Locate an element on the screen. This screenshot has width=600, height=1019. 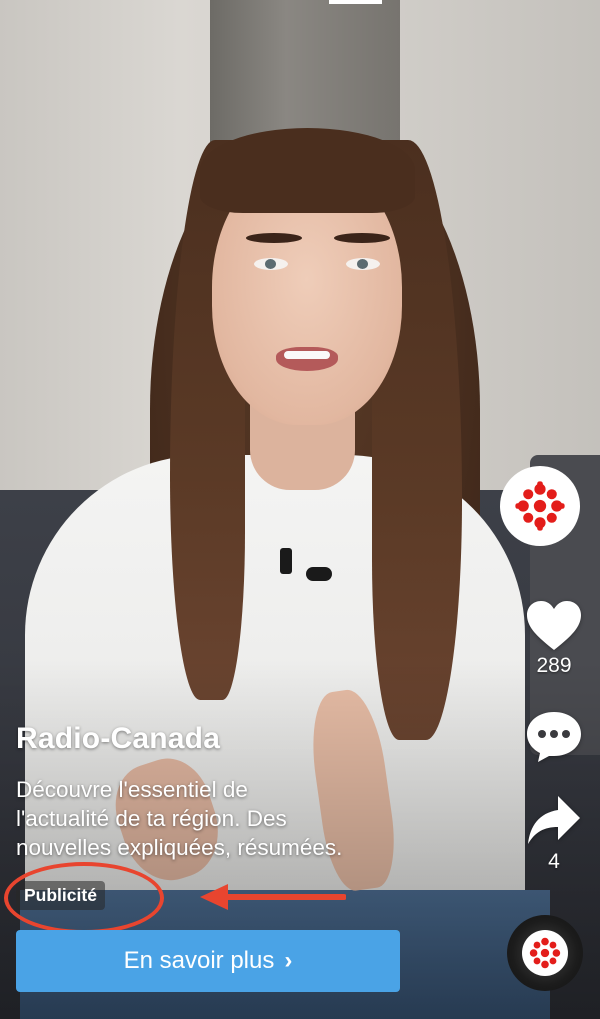
caption-line: Découvre l'essentiel de is located at coordinates (132, 789).